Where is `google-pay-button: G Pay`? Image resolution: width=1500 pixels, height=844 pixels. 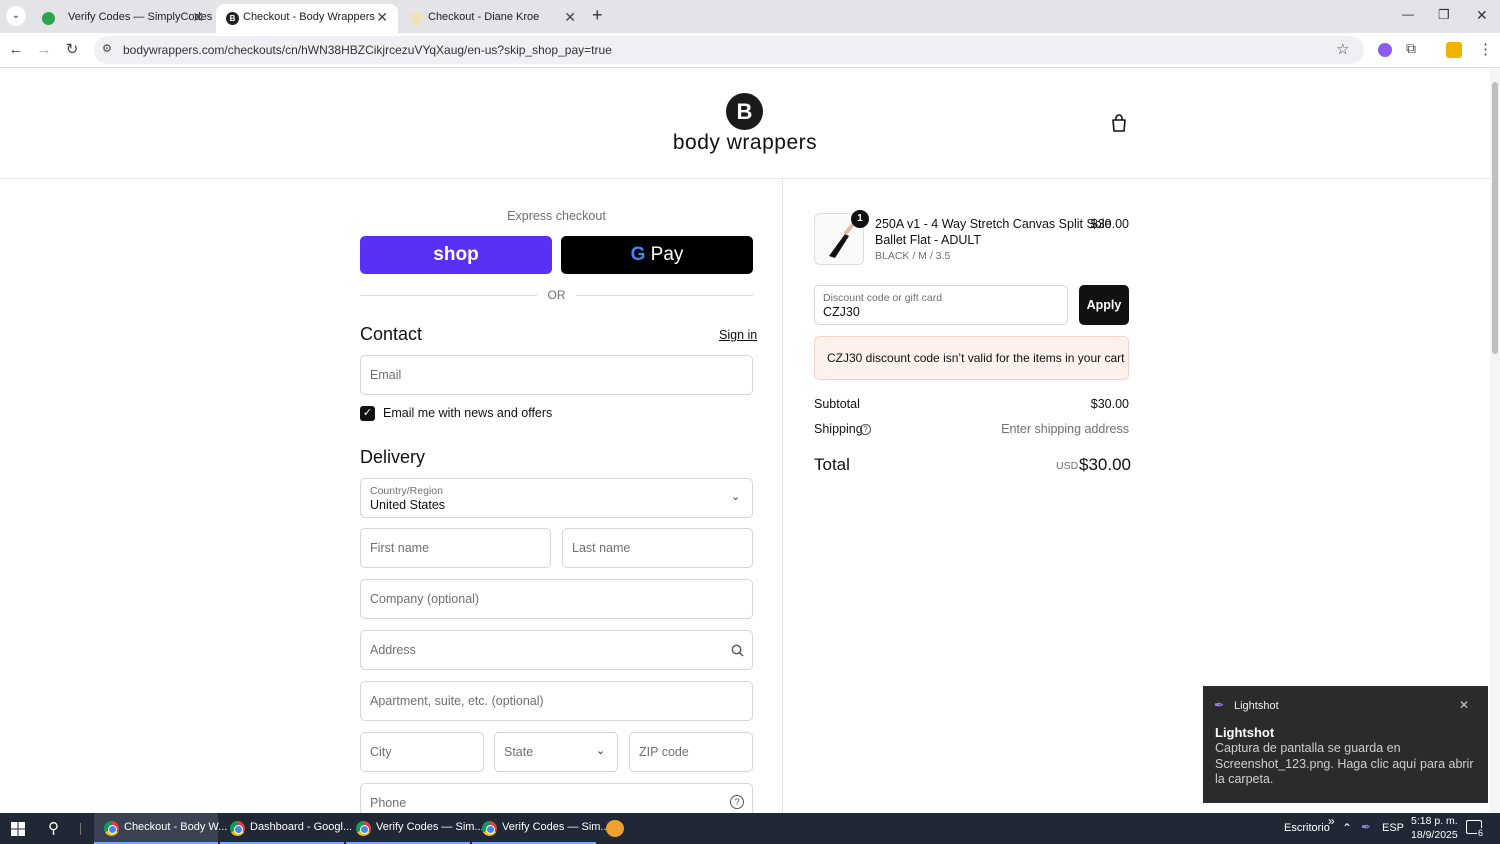 google-pay-button: G Pay is located at coordinates (657, 255).